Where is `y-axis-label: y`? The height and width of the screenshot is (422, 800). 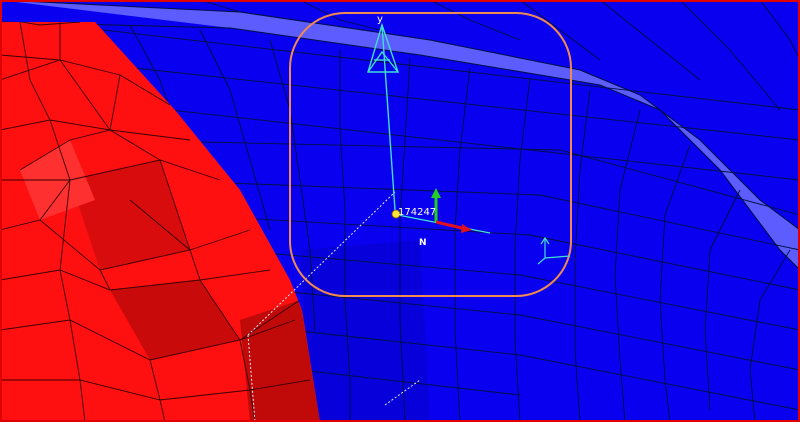
y-axis-label: y is located at coordinates (380, 19).